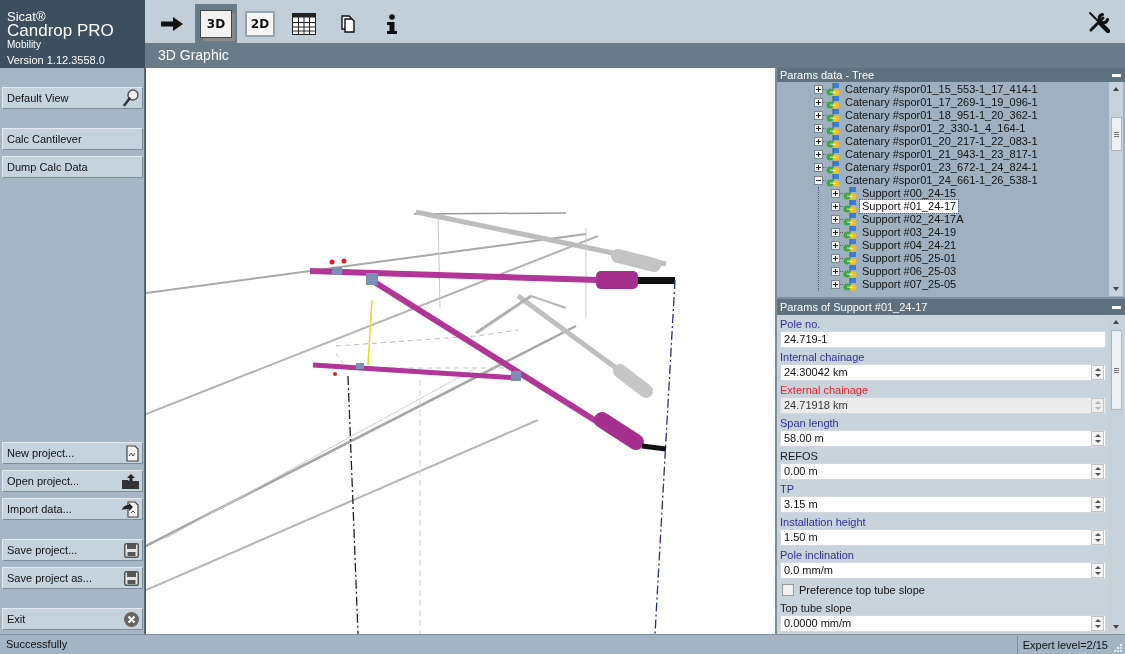  I want to click on tree-item: Catenary #spor01_20_217-1_22_083-1, so click(941, 141).